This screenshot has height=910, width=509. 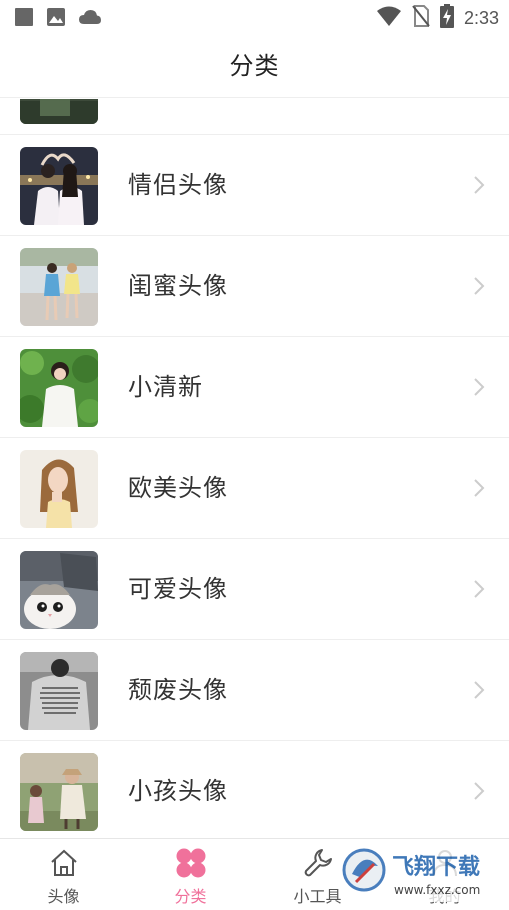 I want to click on watermark-url: www.fxxz.com, so click(x=437, y=890).